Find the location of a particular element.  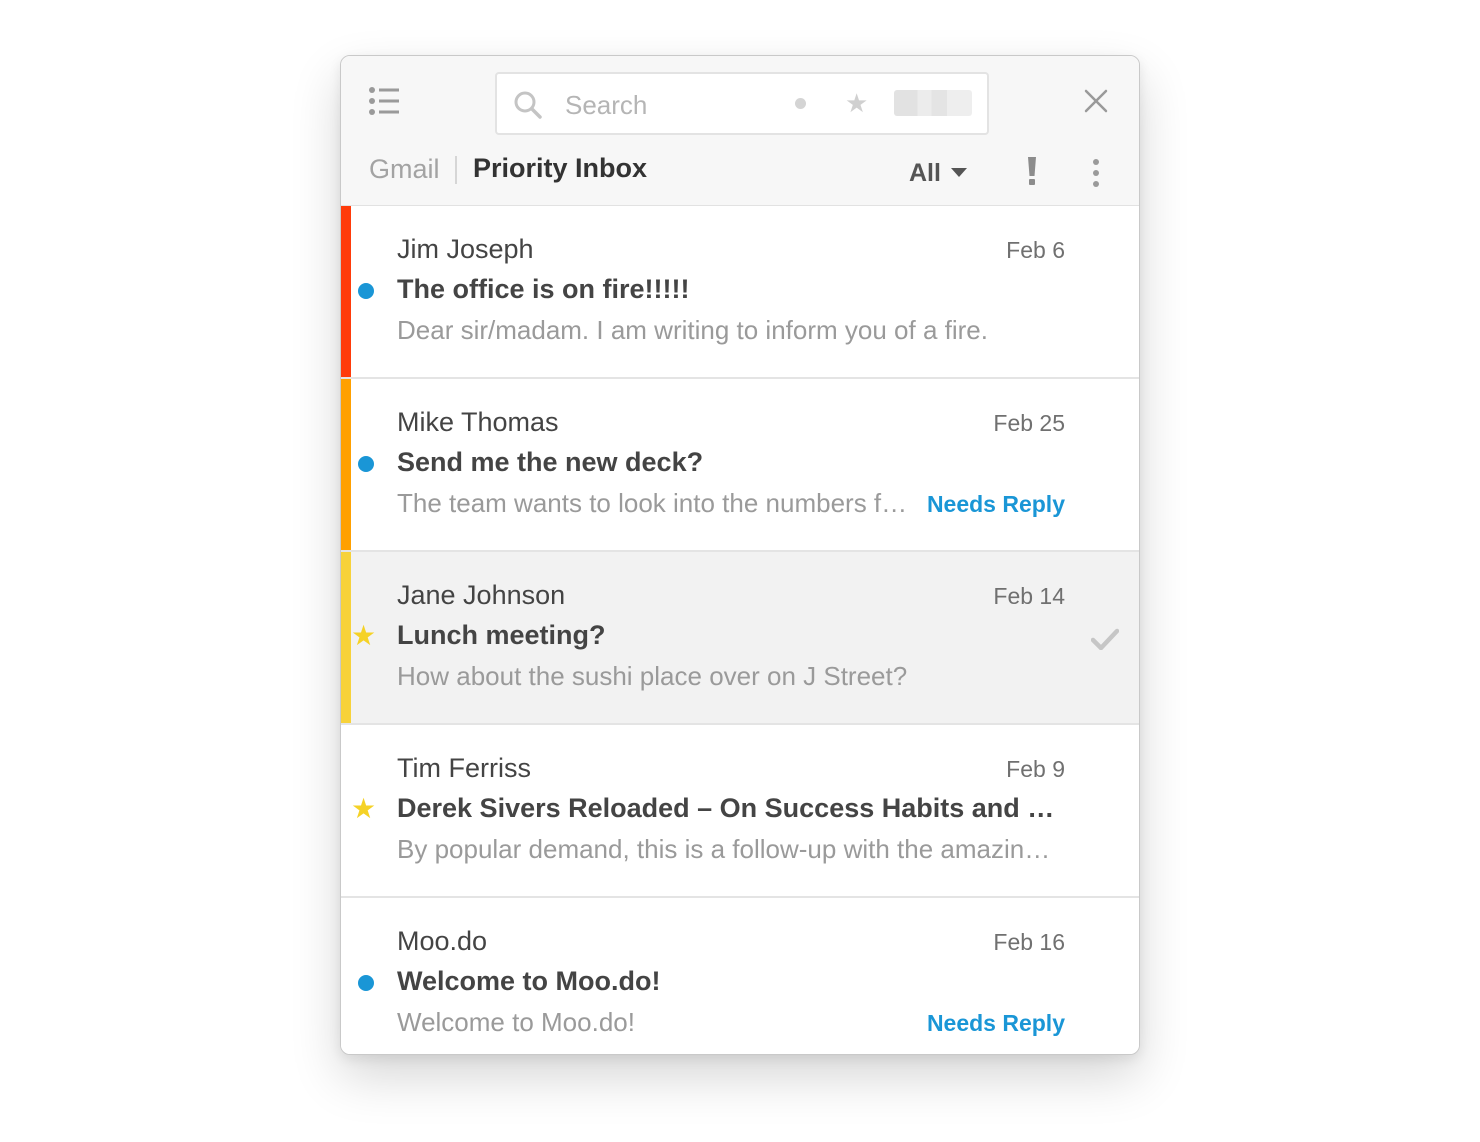

search-box: ★ is located at coordinates (742, 103).